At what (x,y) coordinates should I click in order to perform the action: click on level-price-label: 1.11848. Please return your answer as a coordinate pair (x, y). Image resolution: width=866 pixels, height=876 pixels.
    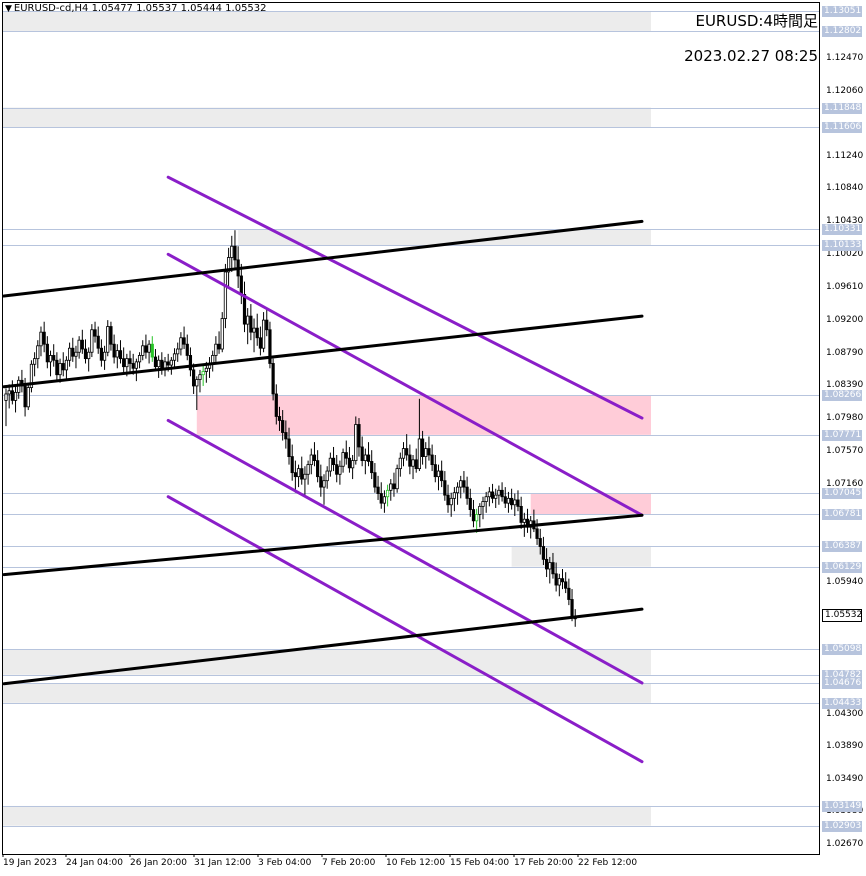
    Looking at the image, I should click on (842, 108).